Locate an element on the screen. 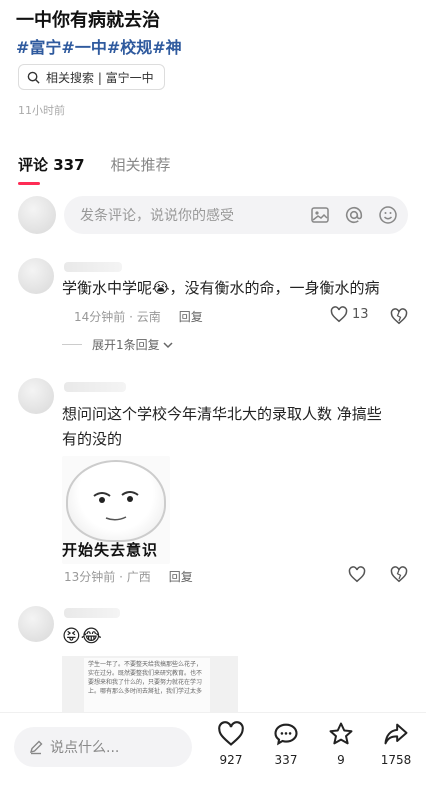  share-count: 1758 is located at coordinates (396, 760).